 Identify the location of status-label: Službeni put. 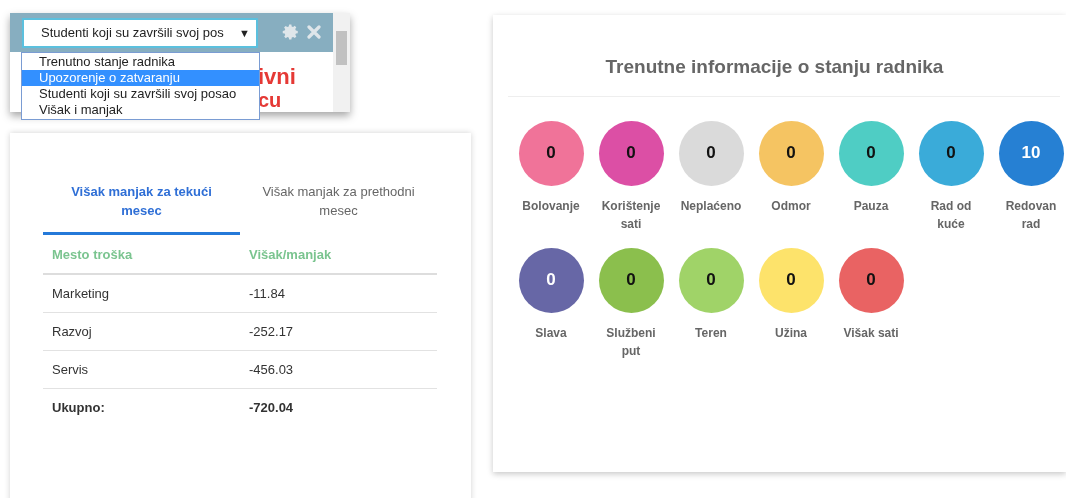
(631, 342).